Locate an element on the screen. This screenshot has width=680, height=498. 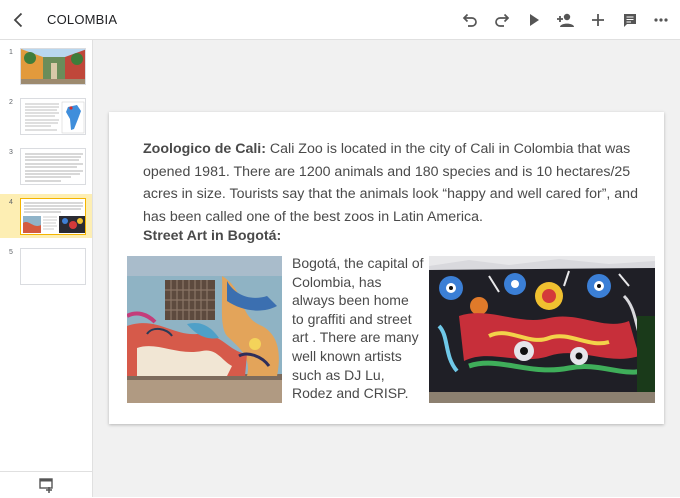
add-slide-icon is located at coordinates (46, 485).